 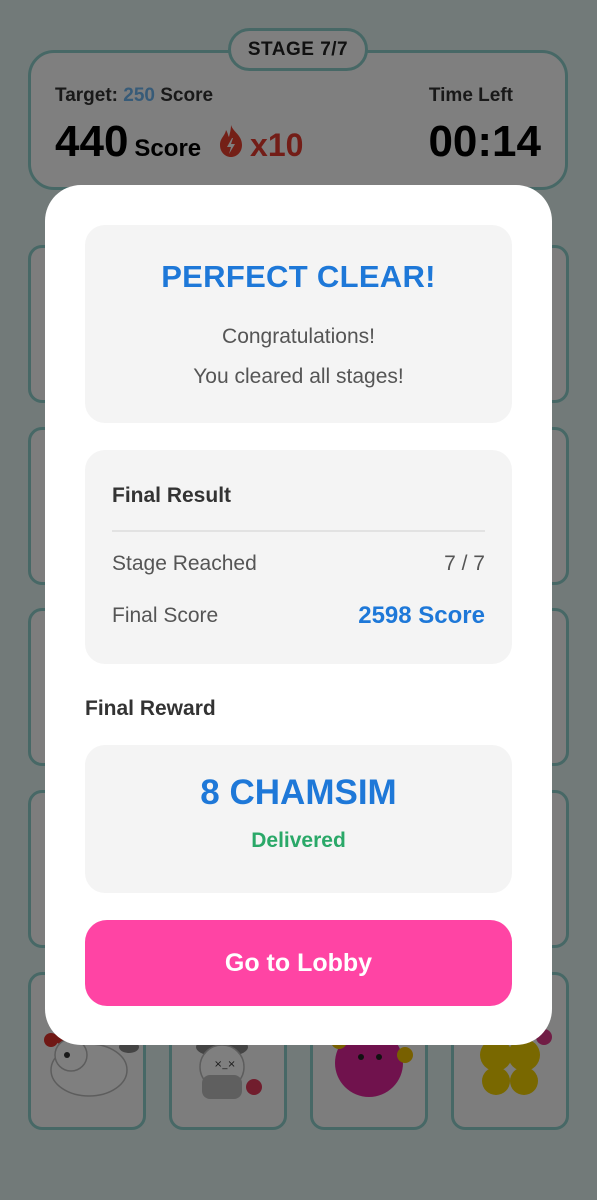 What do you see at coordinates (298, 276) in the screenshot?
I see `clear-title: PERFECT CLEAR!` at bounding box center [298, 276].